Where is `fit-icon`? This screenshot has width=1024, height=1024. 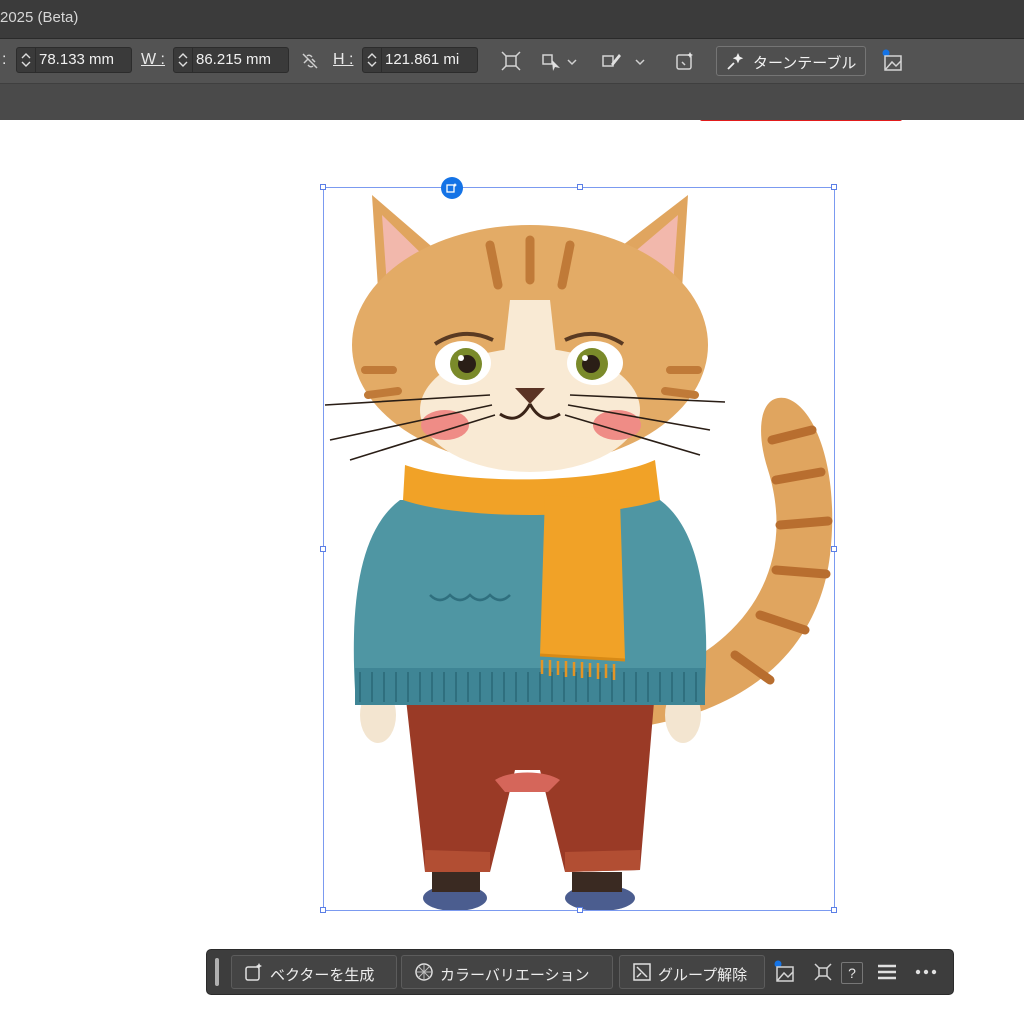 fit-icon is located at coordinates (823, 972).